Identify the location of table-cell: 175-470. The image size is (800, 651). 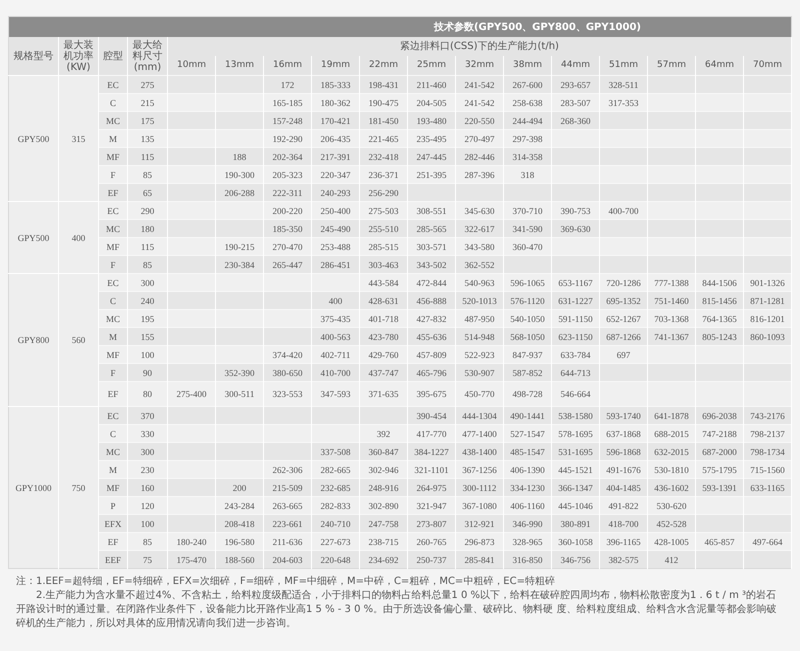
(192, 559).